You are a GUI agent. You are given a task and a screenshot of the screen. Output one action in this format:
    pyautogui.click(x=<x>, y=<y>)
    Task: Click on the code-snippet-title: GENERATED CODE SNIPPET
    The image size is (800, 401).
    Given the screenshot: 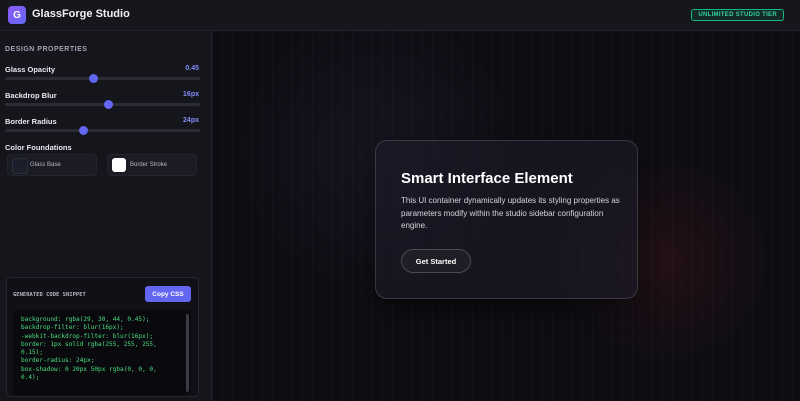 What is the action you would take?
    pyautogui.click(x=49, y=295)
    